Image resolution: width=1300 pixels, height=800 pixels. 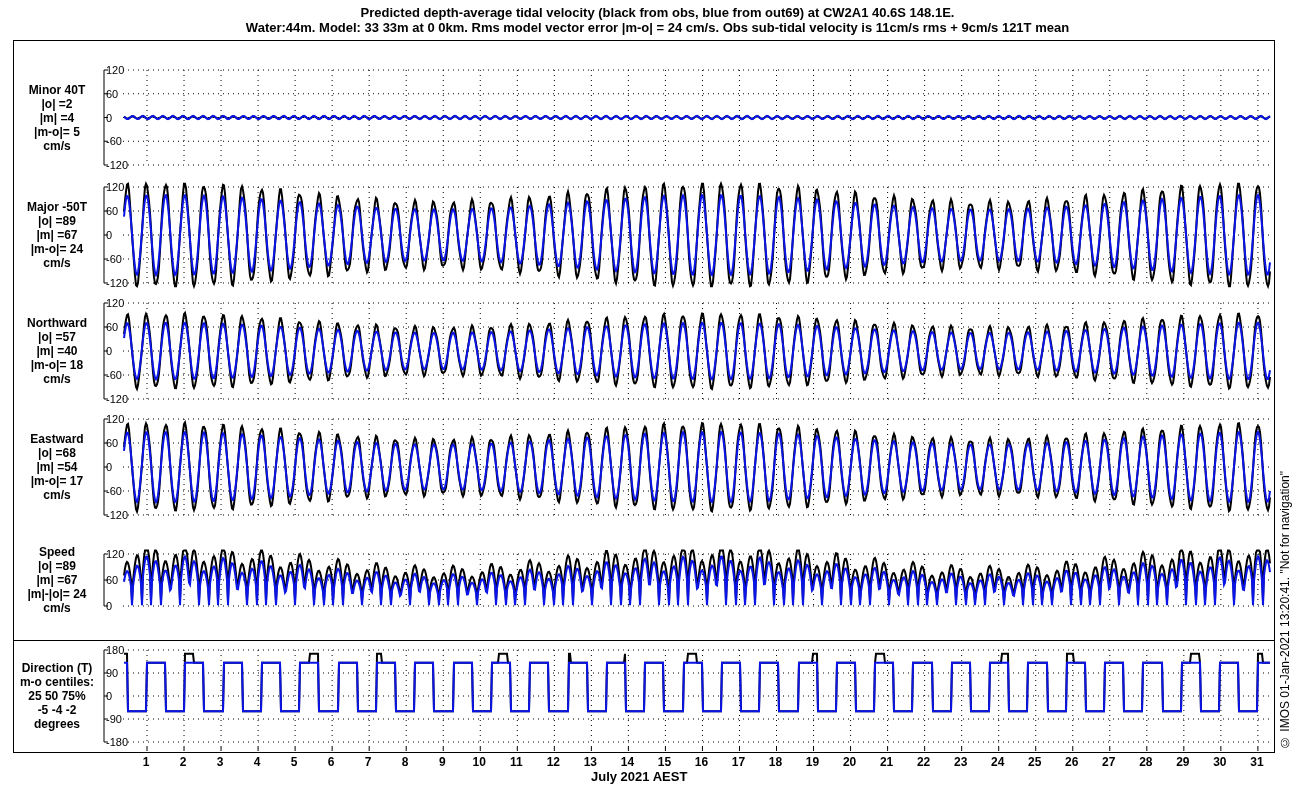 I want to click on axis-tick-label: 28, so click(x=1146, y=762).